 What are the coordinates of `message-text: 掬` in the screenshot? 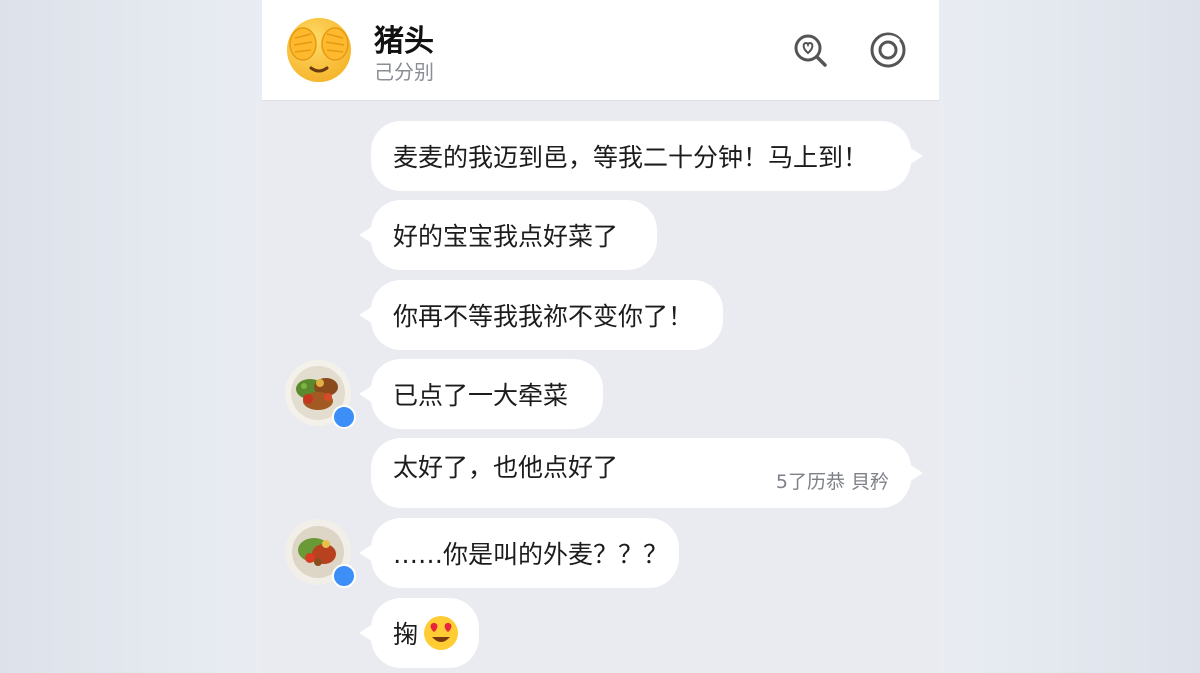 It's located at (406, 634).